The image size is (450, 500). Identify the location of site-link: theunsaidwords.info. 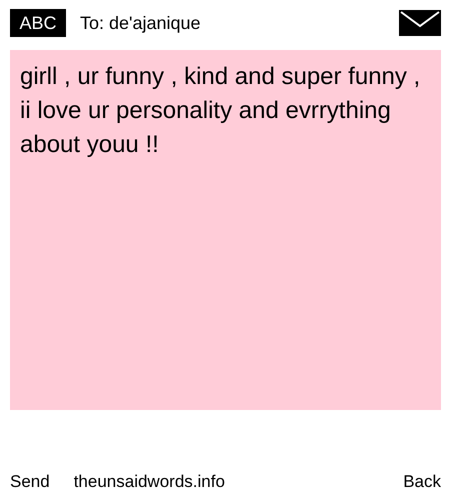
(149, 482).